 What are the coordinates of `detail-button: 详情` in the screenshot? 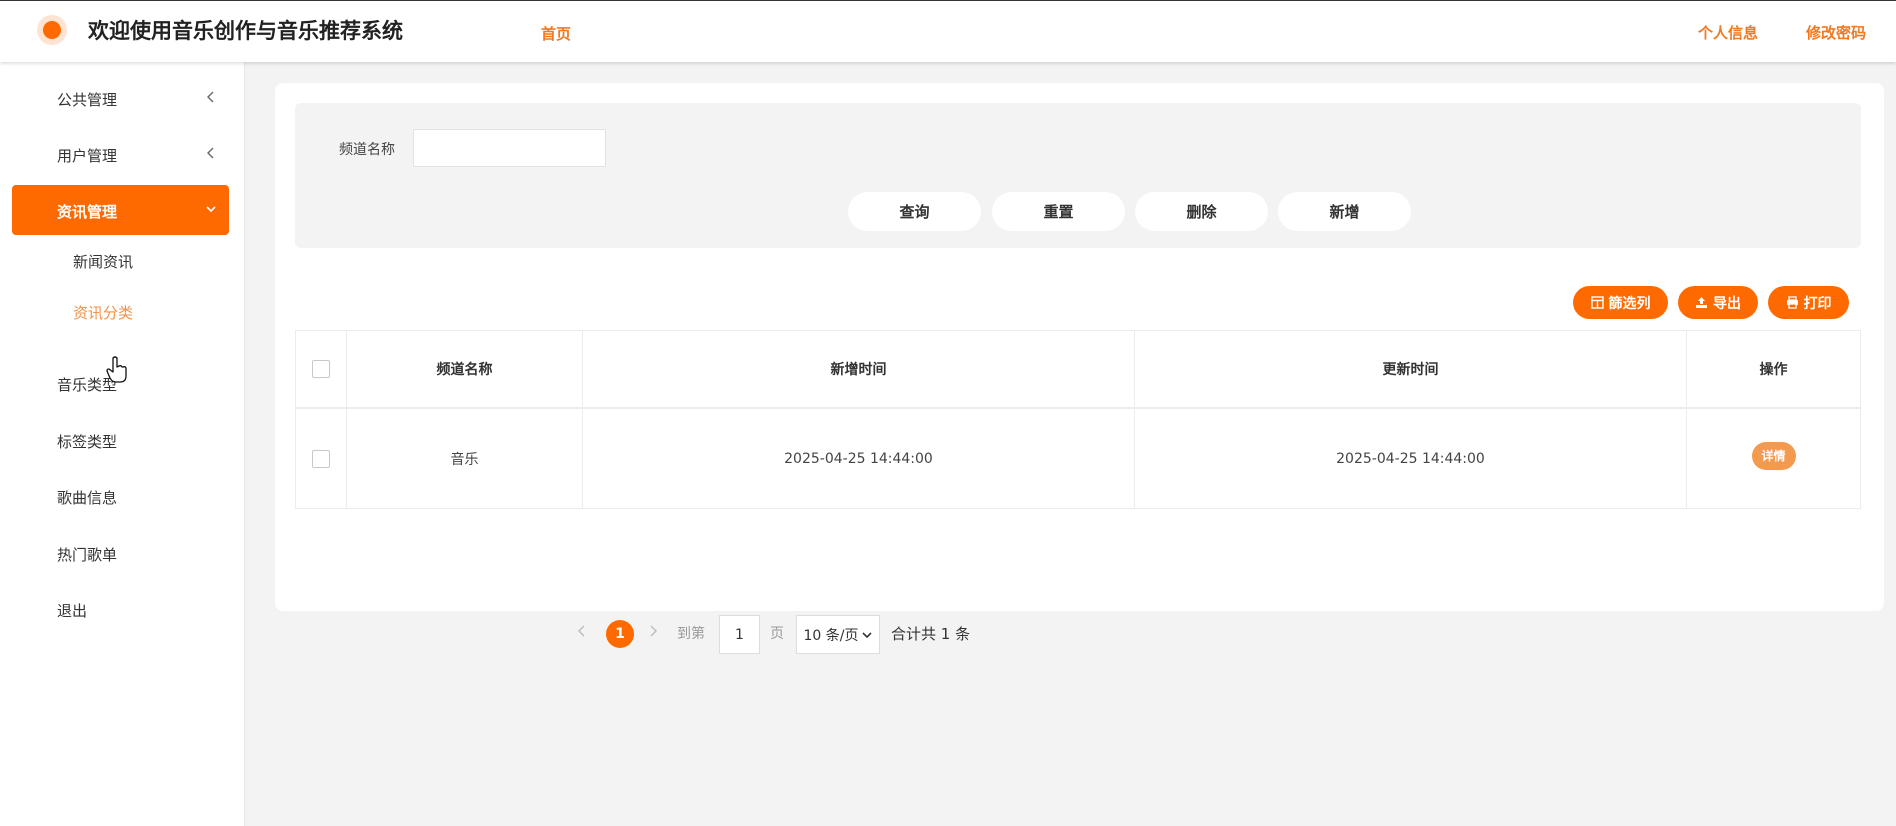 It's located at (1773, 455).